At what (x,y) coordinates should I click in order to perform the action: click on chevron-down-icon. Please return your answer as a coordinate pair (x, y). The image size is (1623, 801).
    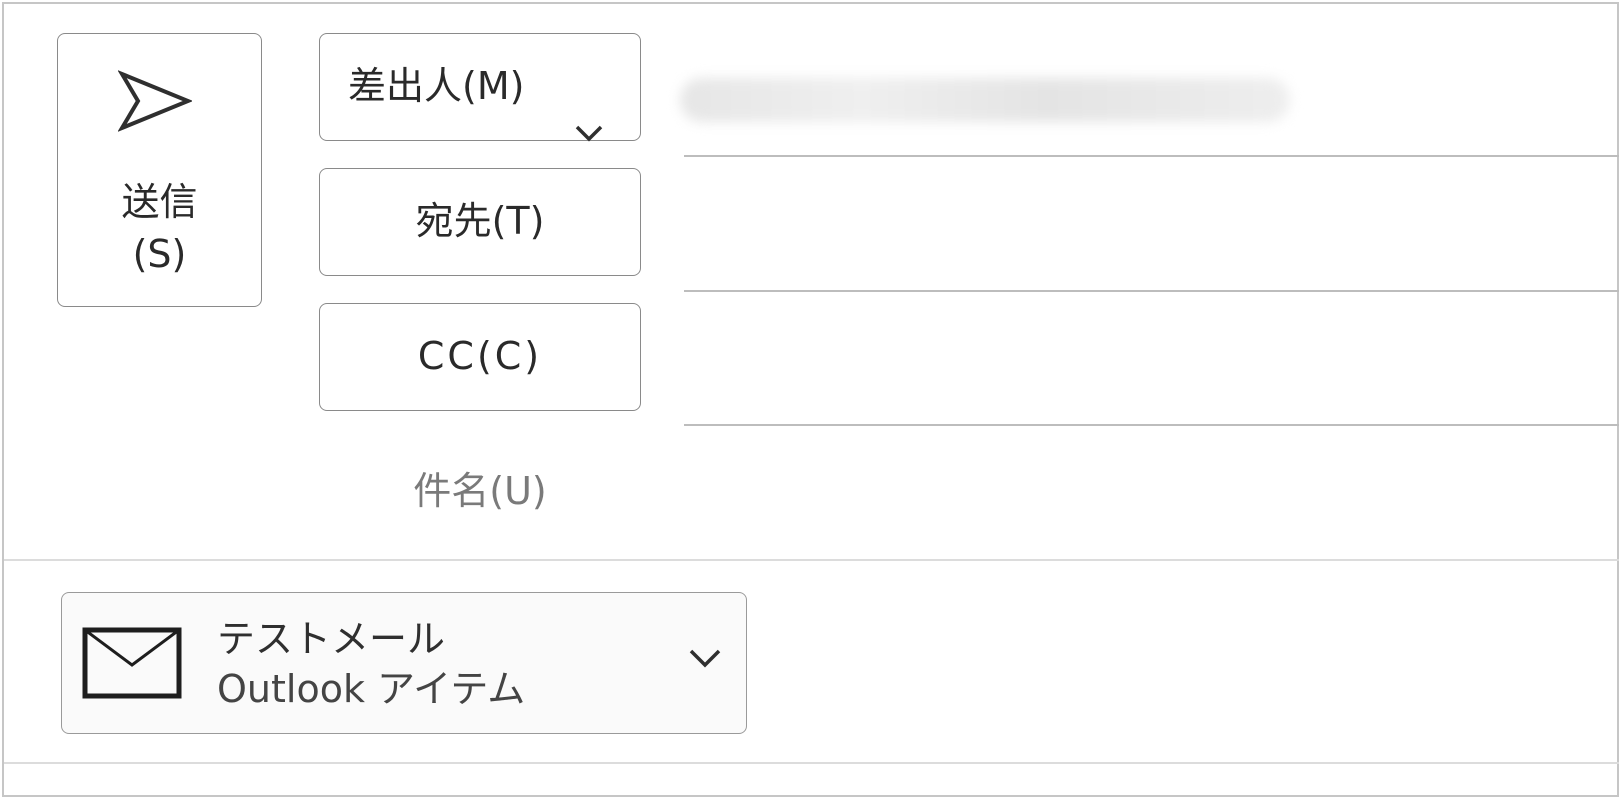
    Looking at the image, I should click on (705, 660).